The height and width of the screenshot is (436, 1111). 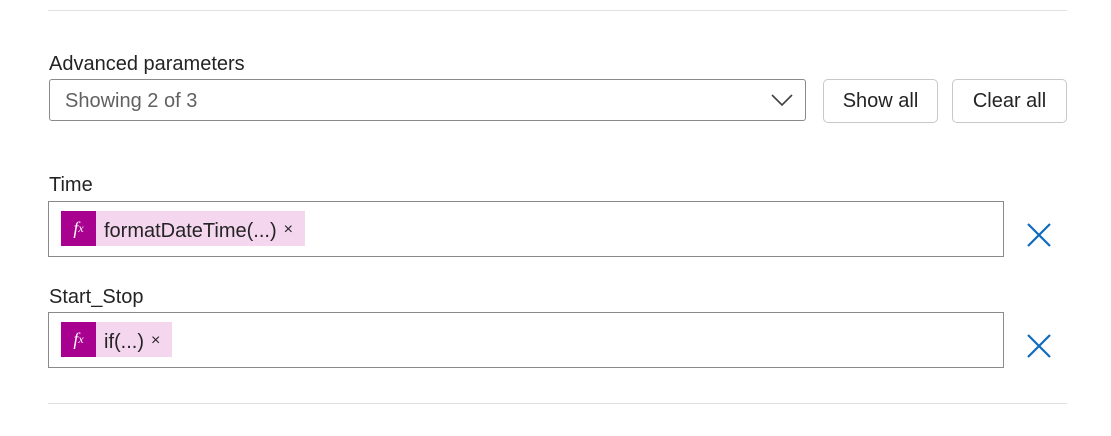 What do you see at coordinates (782, 100) in the screenshot?
I see `chevron-down-icon` at bounding box center [782, 100].